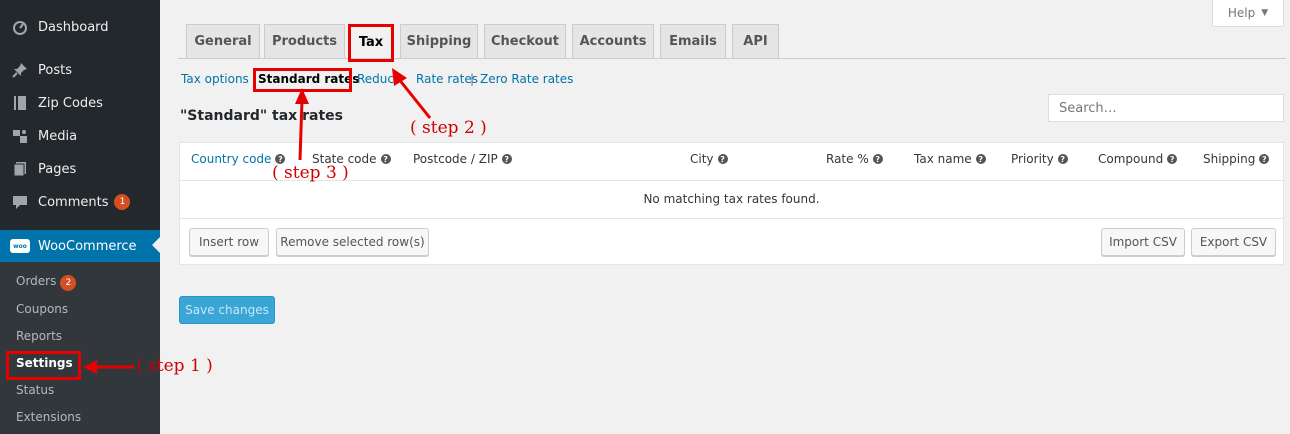  I want to click on menu-label: Pages, so click(57, 169).